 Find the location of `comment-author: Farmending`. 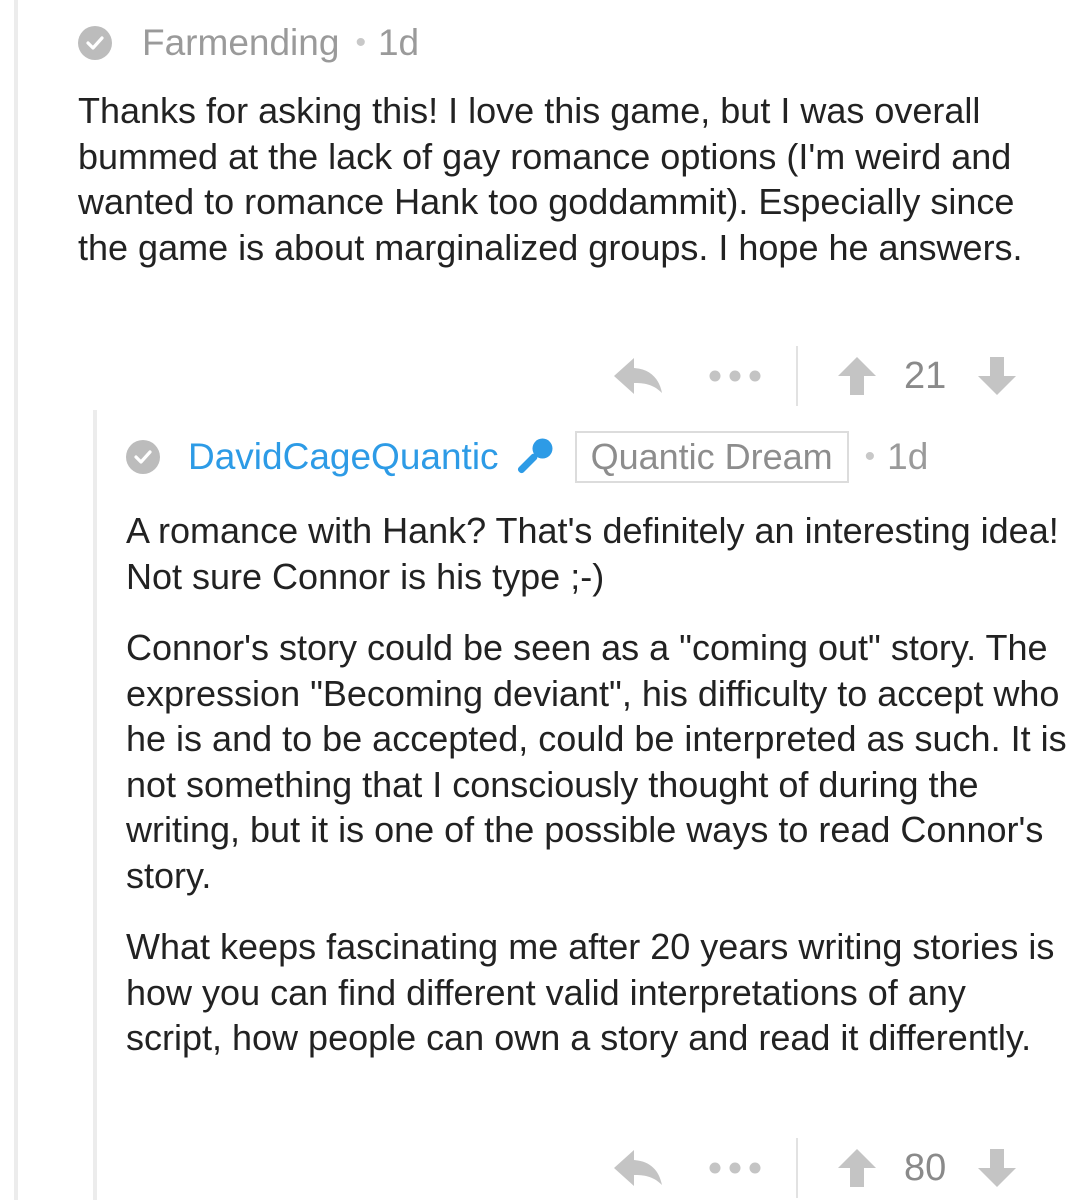

comment-author: Farmending is located at coordinates (240, 43).